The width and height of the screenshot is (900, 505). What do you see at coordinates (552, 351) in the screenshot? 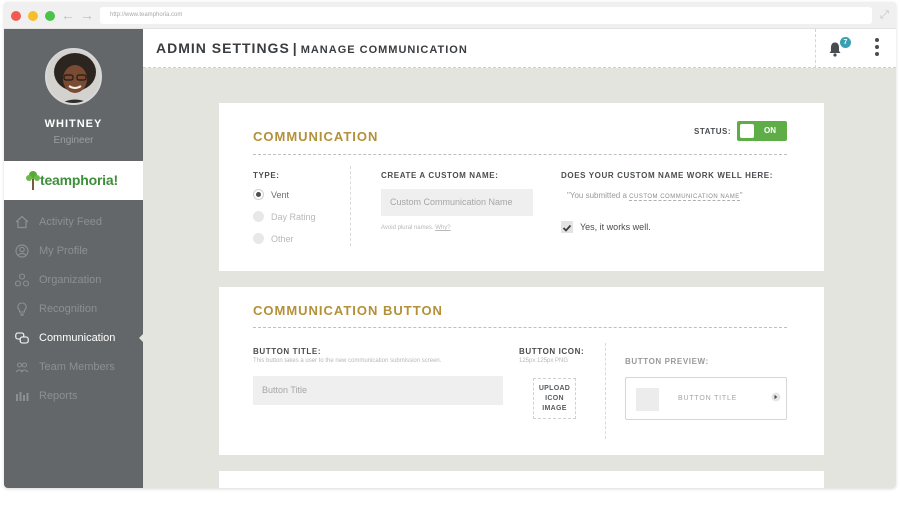
I see `button-icon-label: BUTTON ICON:` at bounding box center [552, 351].